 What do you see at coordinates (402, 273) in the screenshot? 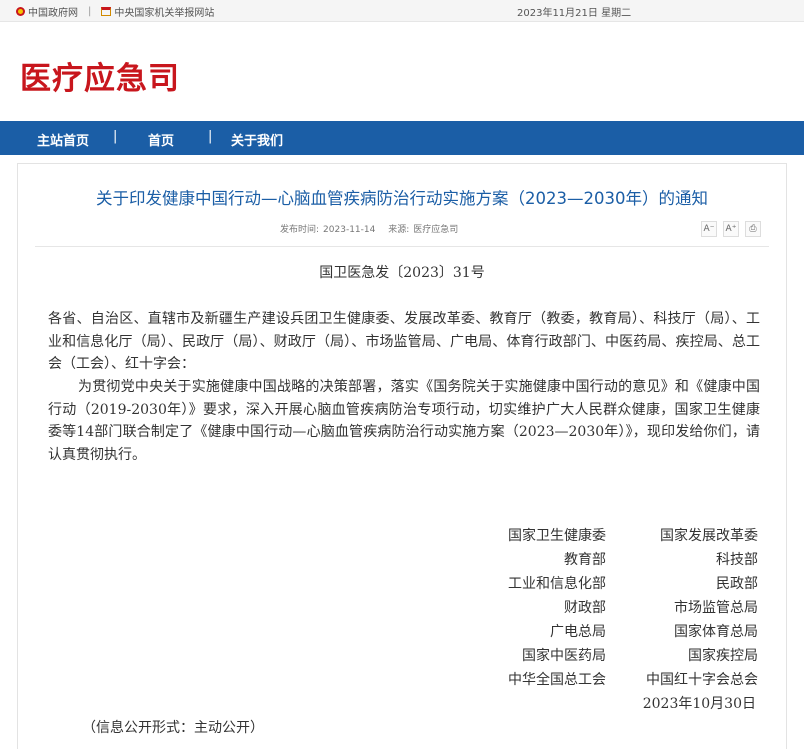
I see `document-number: 国卫医急发〔2023〕31号` at bounding box center [402, 273].